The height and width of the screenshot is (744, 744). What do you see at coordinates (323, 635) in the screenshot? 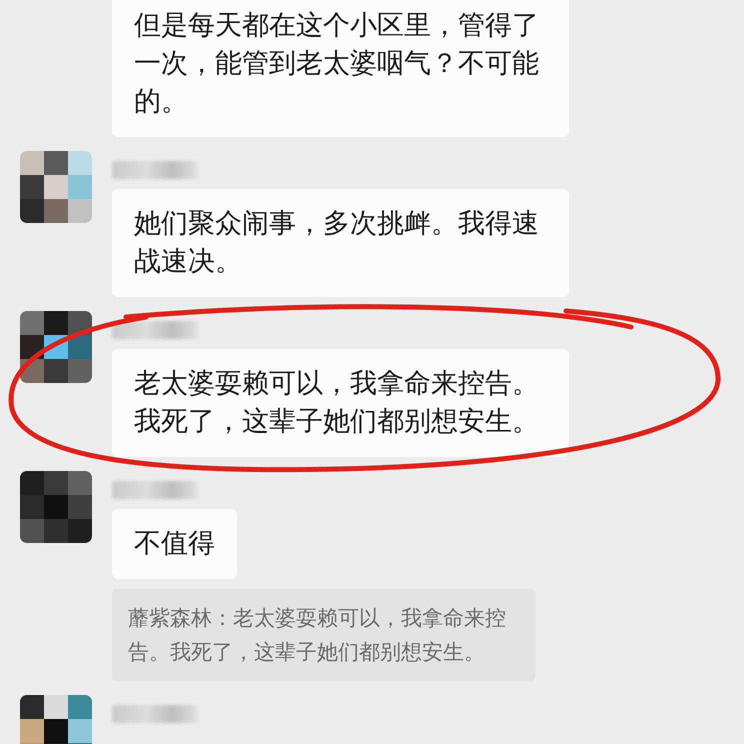
I see `quoted-message: 蘼紫森林：老太婆耍赖可以，我拿命来控告。我死了，这辈子她们都别想安生。` at bounding box center [323, 635].